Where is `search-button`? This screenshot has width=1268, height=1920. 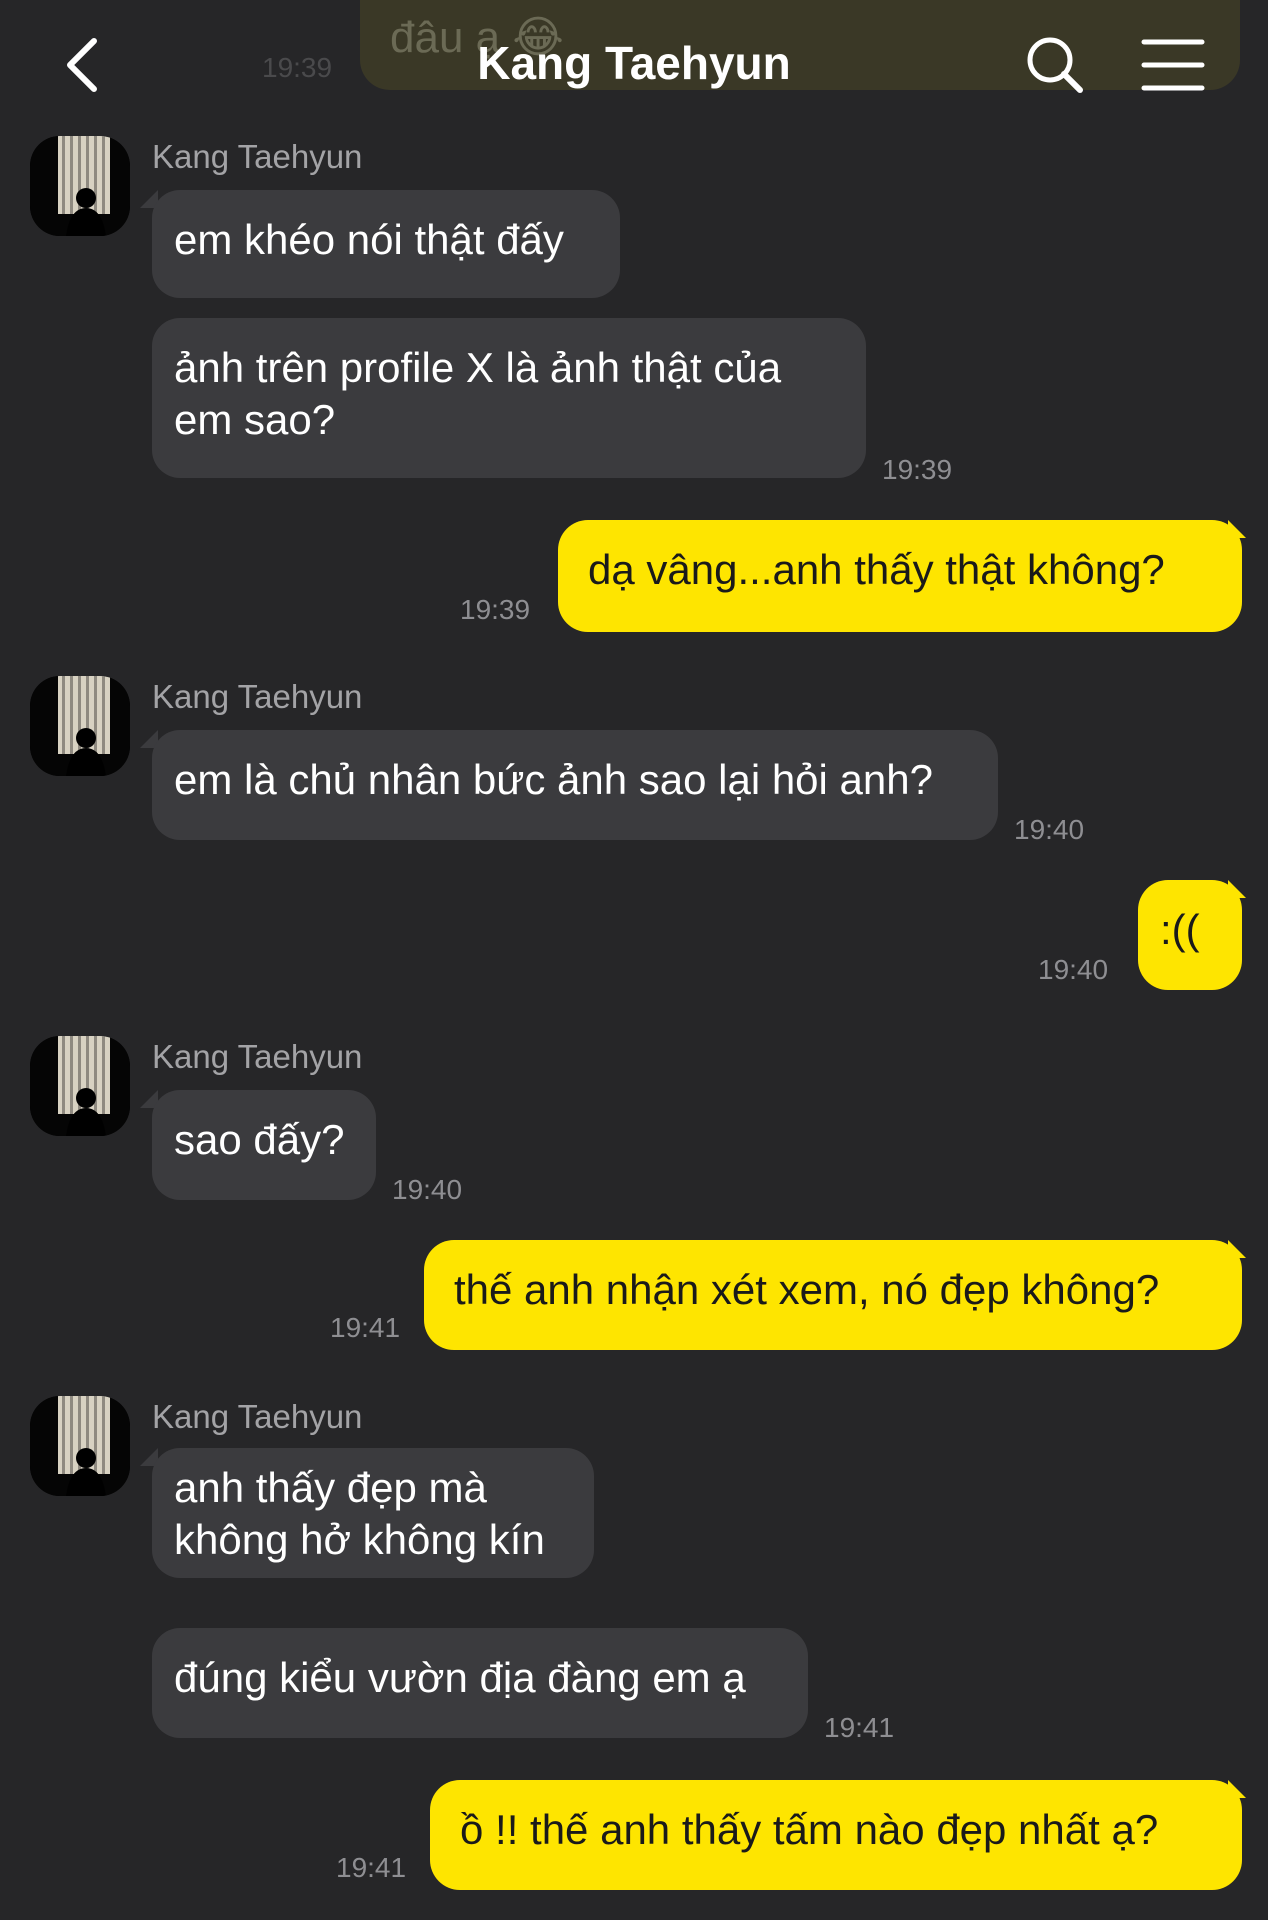 search-button is located at coordinates (1055, 65).